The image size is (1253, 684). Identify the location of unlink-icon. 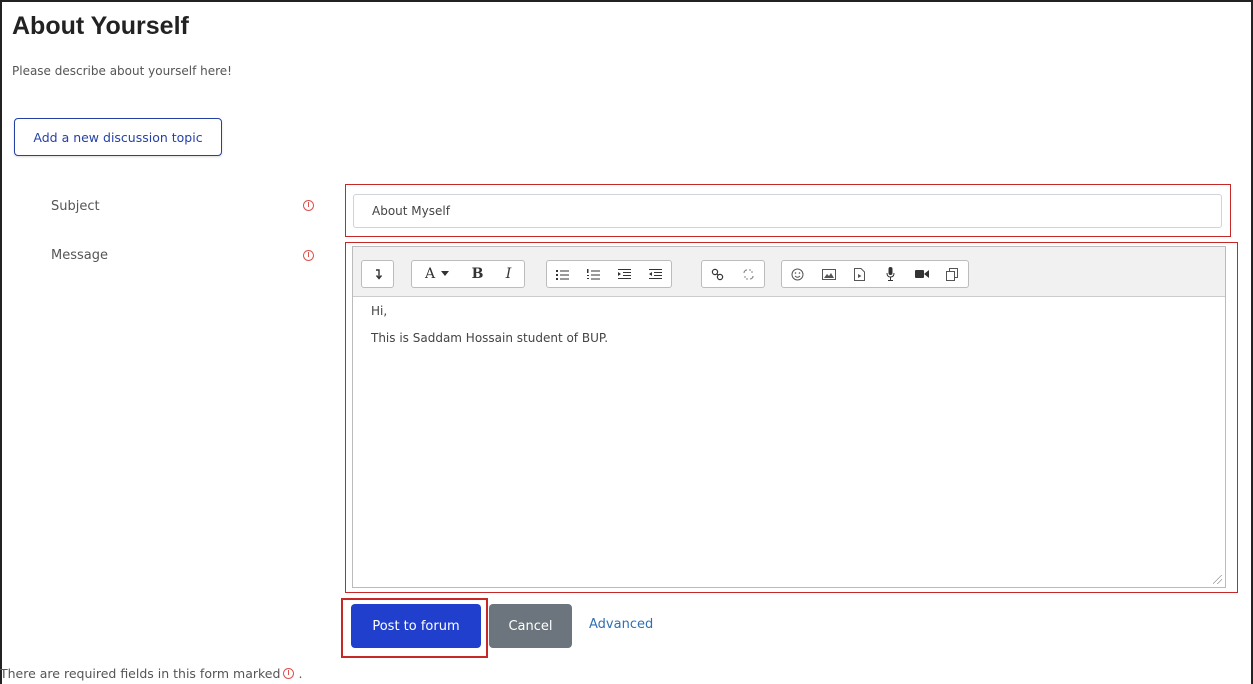
(748, 274).